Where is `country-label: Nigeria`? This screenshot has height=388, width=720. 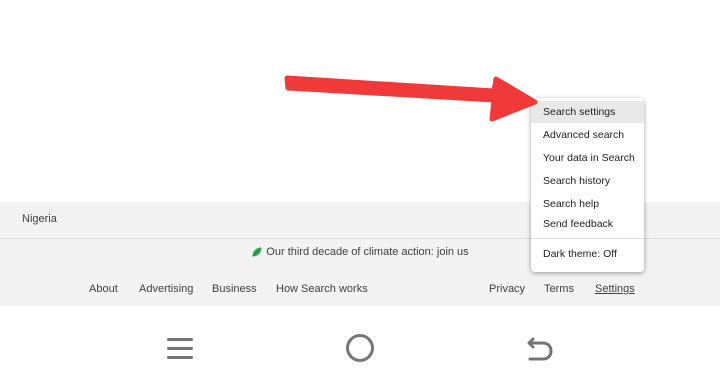
country-label: Nigeria is located at coordinates (39, 219).